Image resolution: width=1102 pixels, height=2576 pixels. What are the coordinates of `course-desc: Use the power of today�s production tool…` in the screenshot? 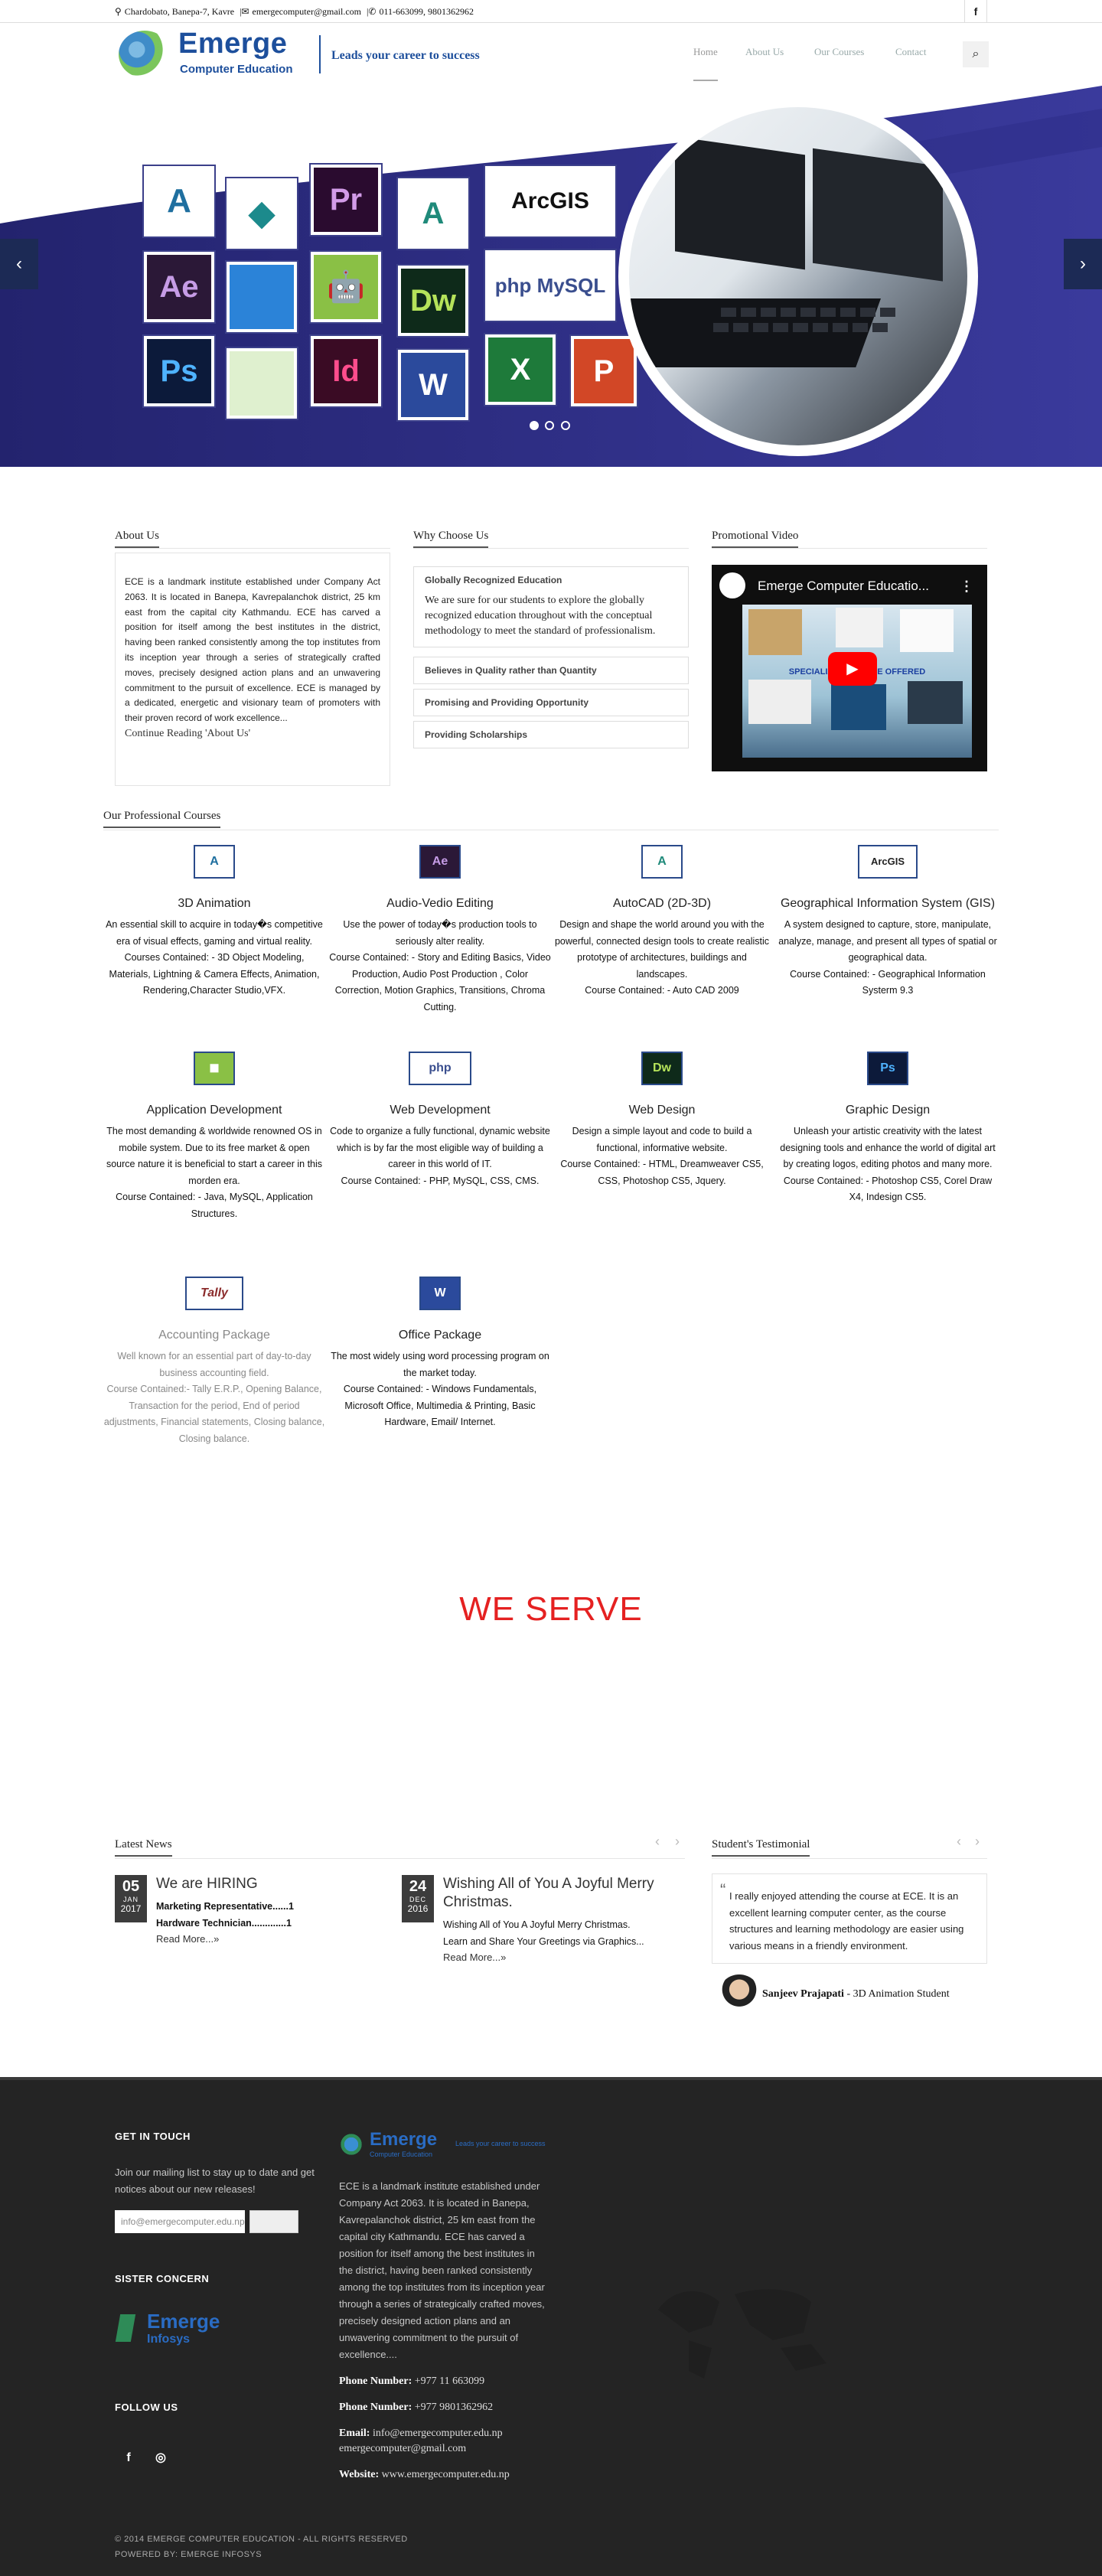 It's located at (440, 965).